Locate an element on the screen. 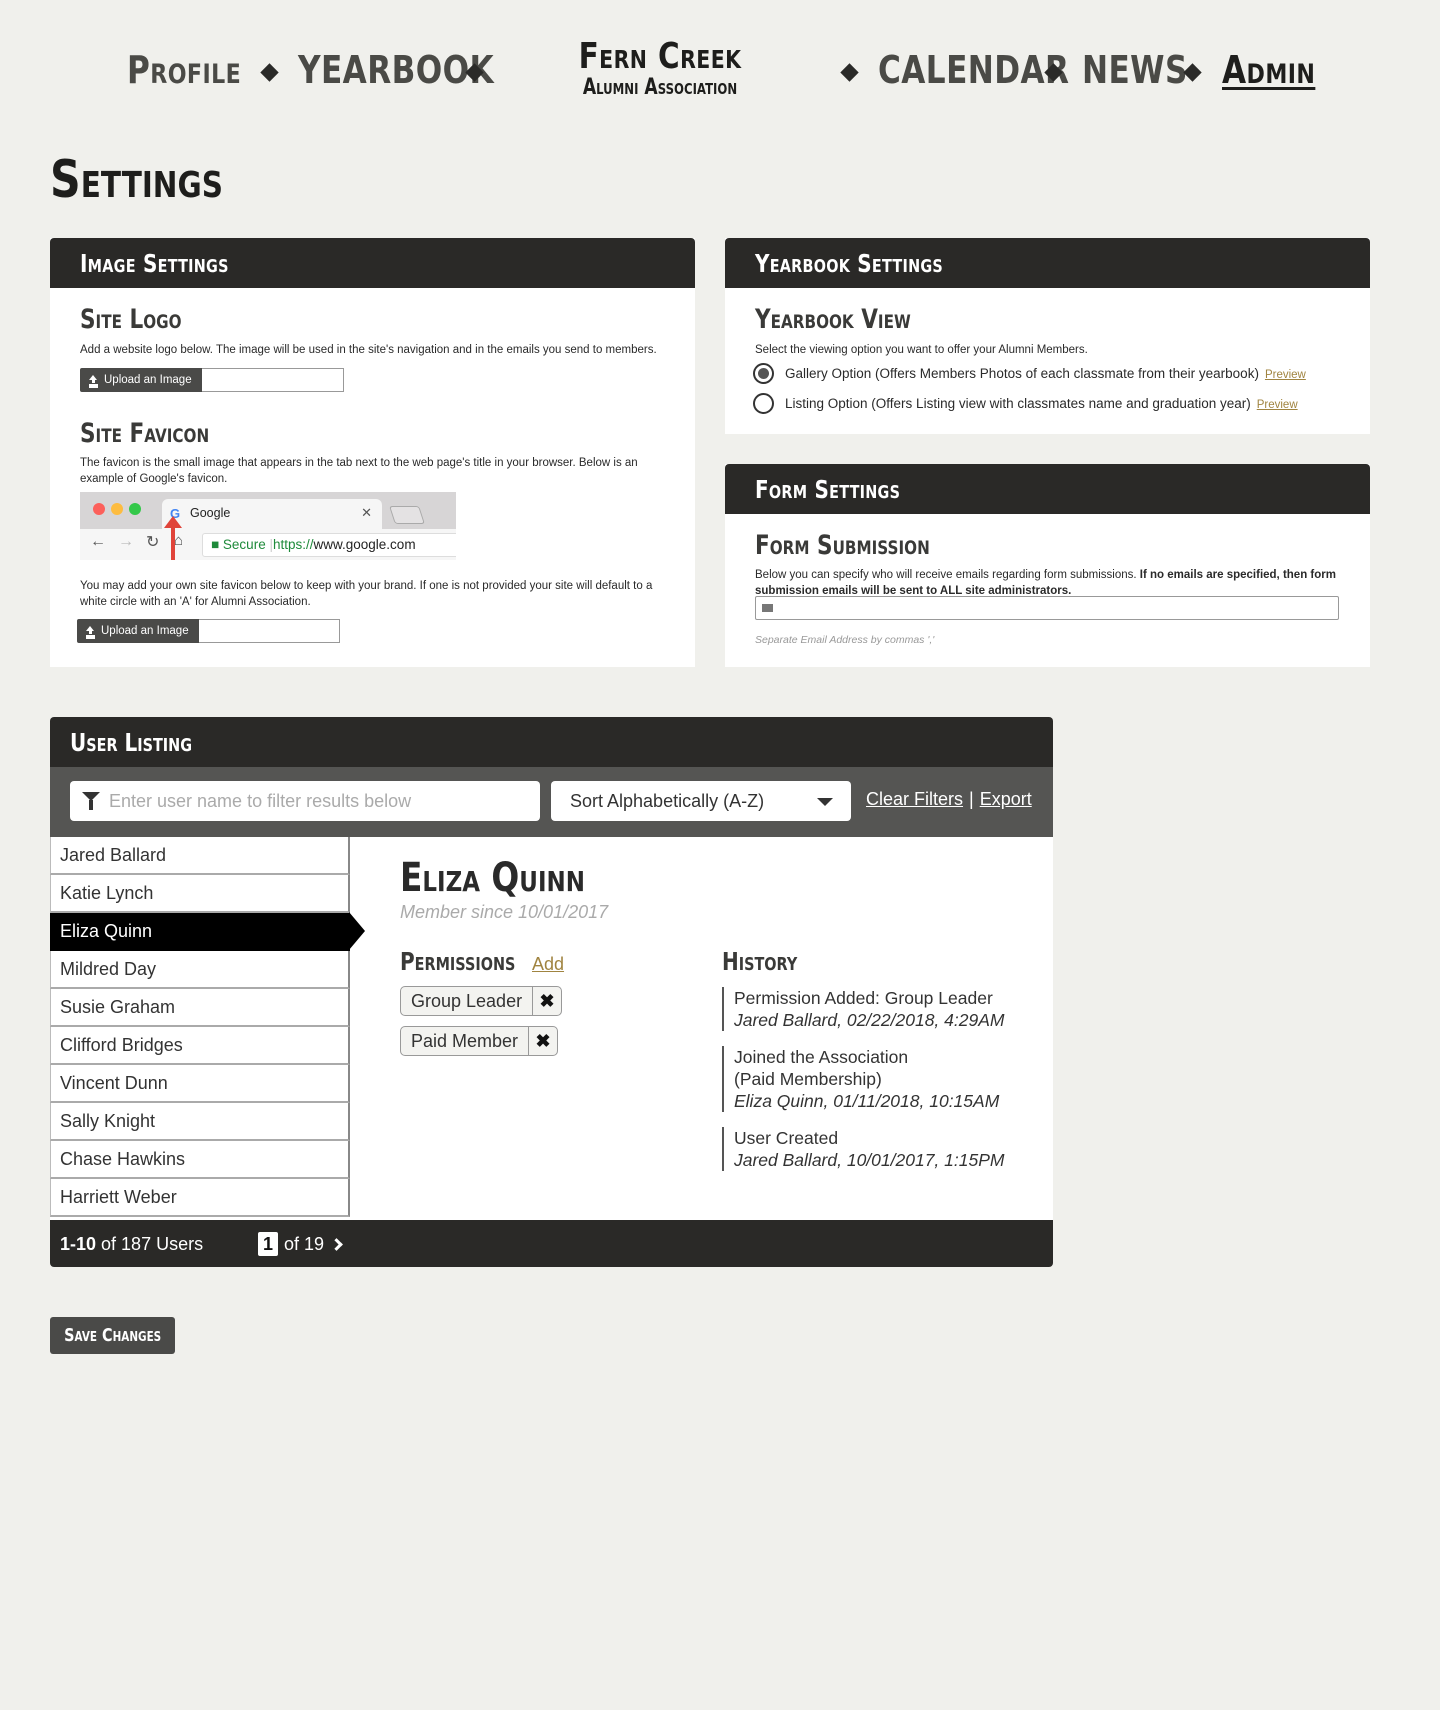 This screenshot has width=1440, height=1710. history-author: Jared Ballard, 10/01/2017, 1:15PM is located at coordinates (869, 1160).